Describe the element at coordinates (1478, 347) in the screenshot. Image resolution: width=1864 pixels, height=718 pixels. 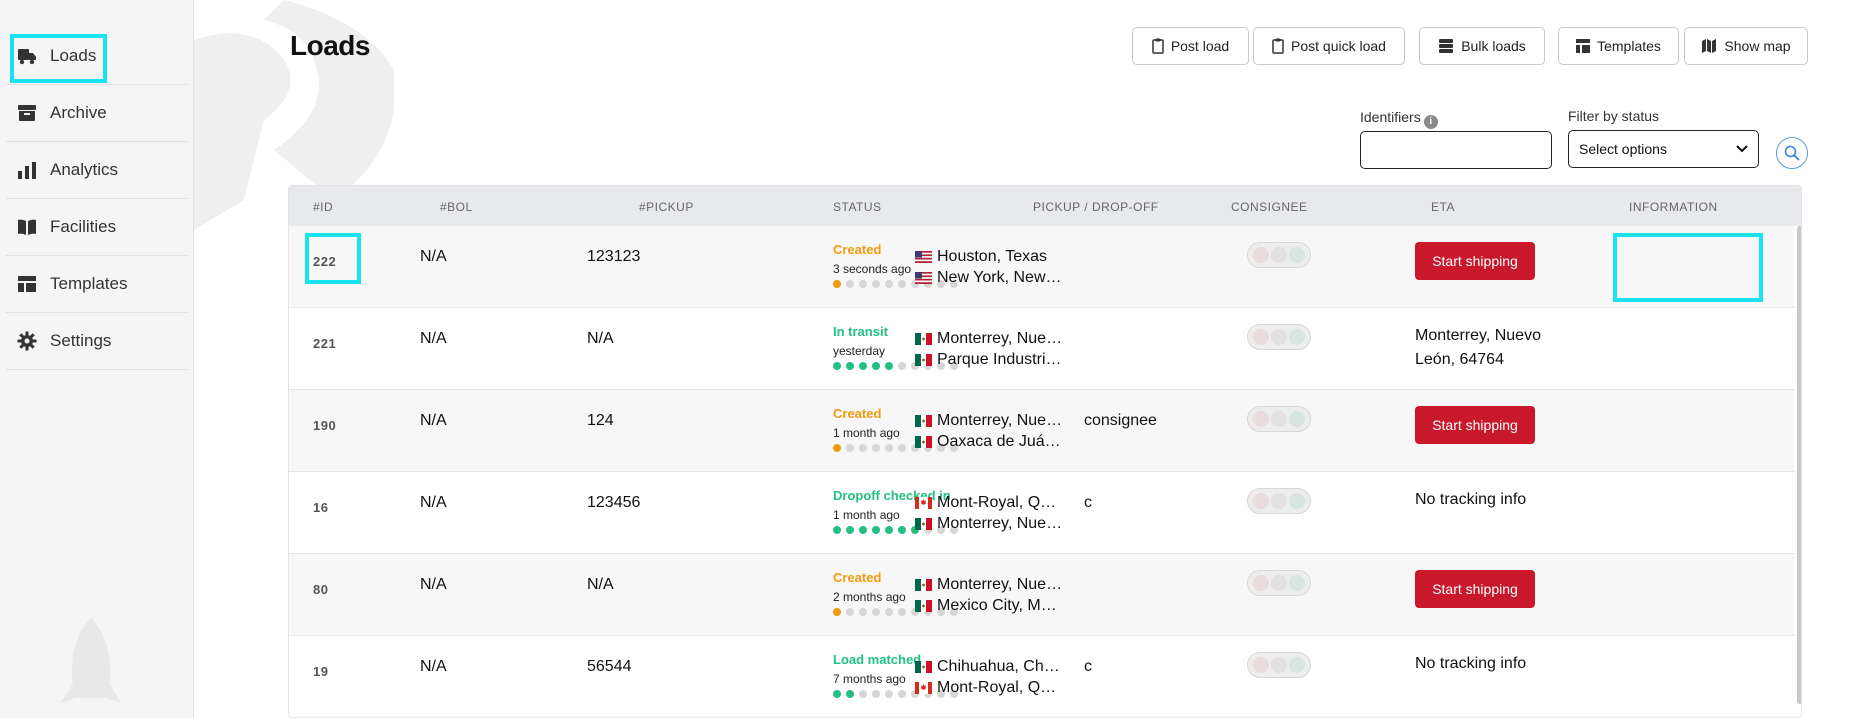
I see `information-text: Monterrey, Nuevo León, 64764` at that location.